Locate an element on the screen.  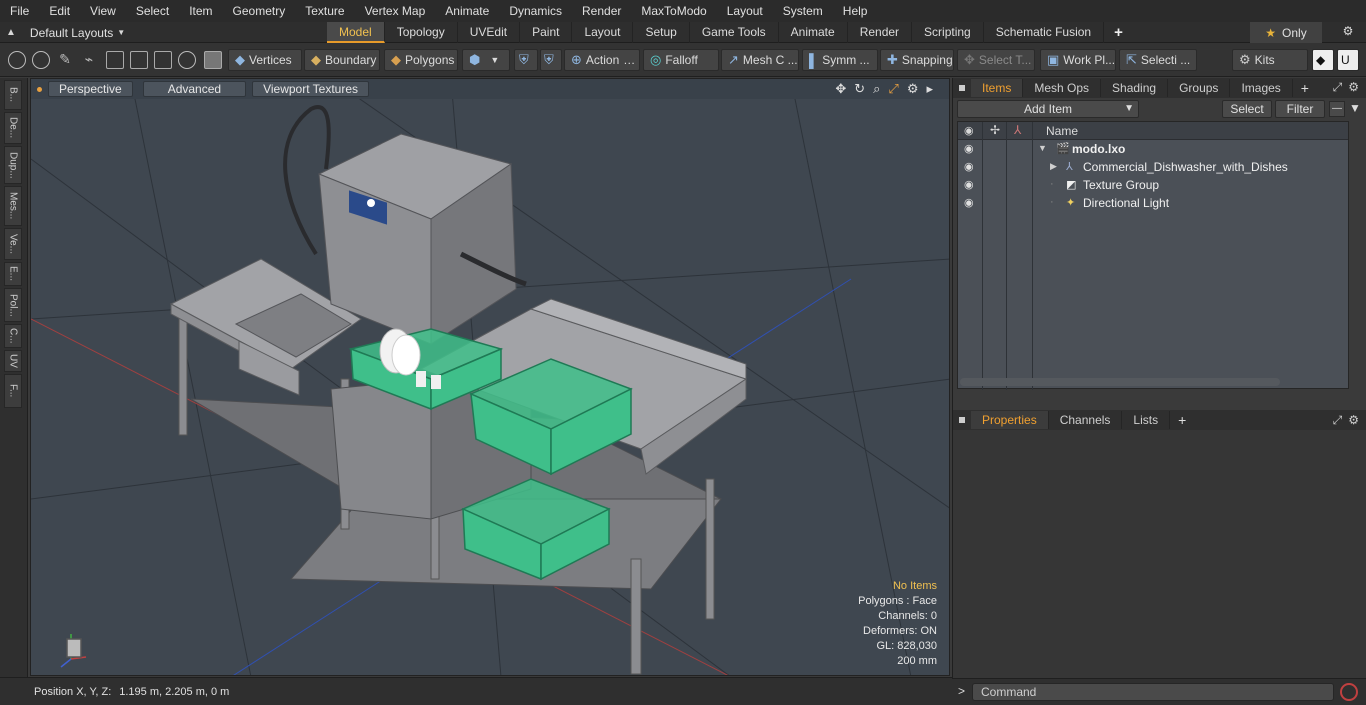
gear-icon: ⚙ is located at coordinates (1353, 420).